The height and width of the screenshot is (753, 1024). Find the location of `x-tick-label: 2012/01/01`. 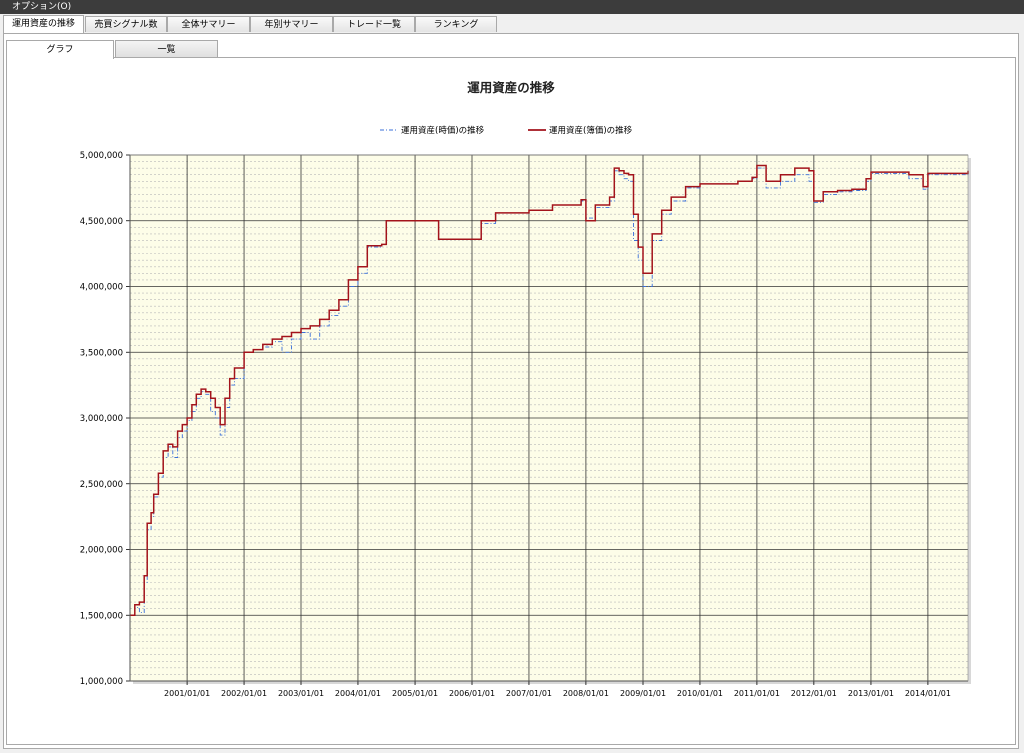

x-tick-label: 2012/01/01 is located at coordinates (814, 693).